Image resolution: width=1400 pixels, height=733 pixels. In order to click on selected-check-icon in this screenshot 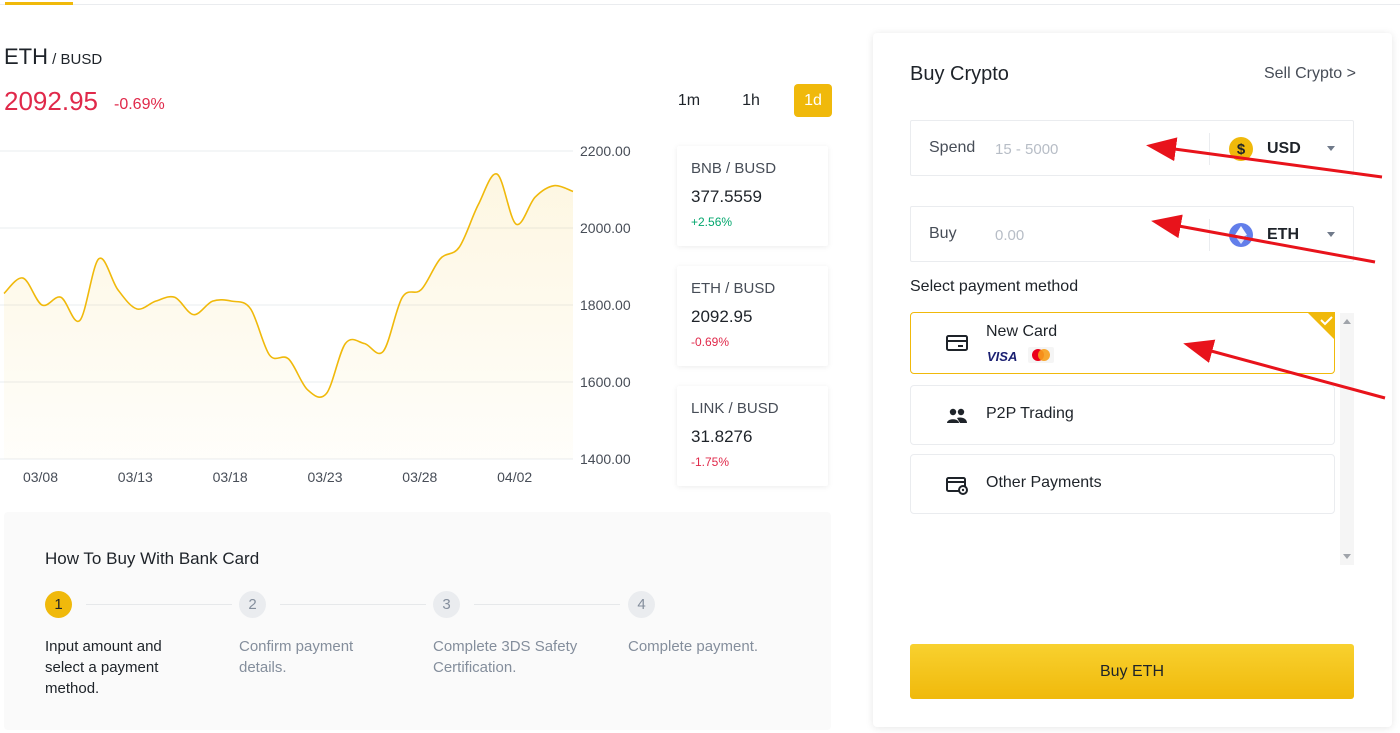, I will do `click(1321, 326)`.